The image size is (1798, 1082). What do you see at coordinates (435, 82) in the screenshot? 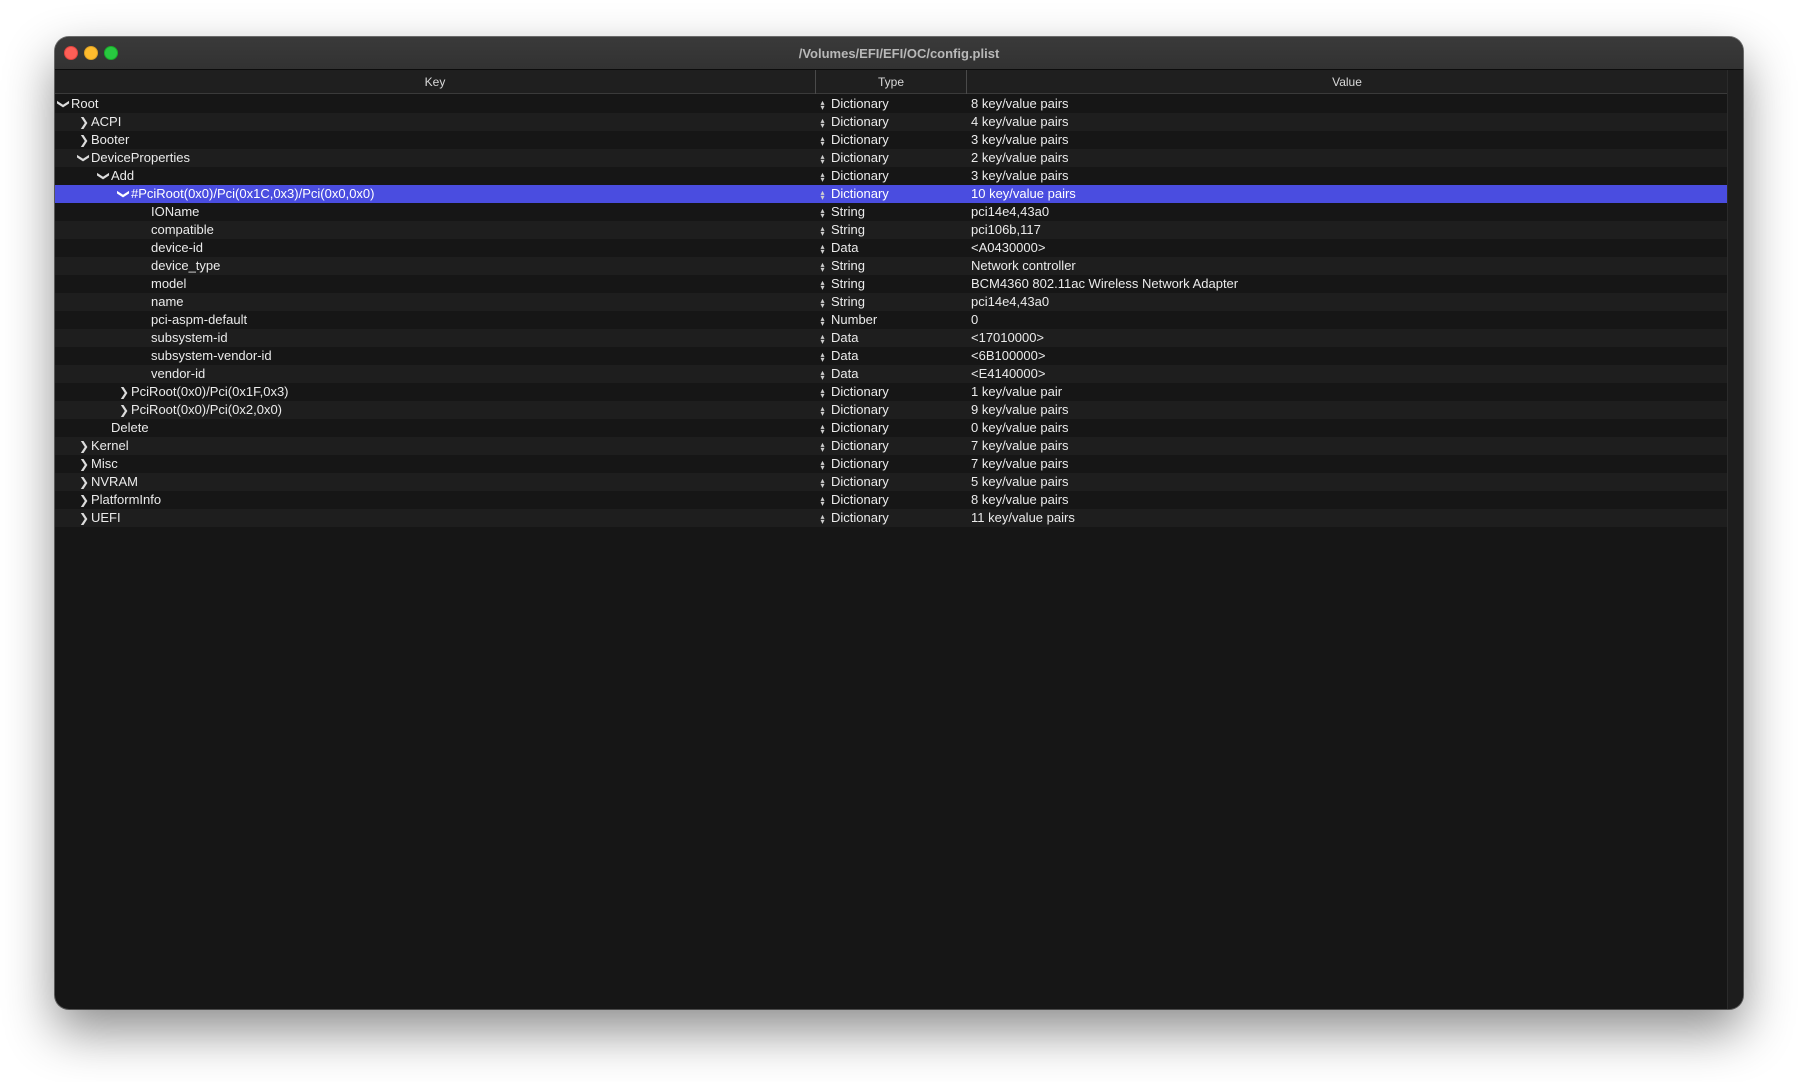
I see `column-header-key: Key` at bounding box center [435, 82].